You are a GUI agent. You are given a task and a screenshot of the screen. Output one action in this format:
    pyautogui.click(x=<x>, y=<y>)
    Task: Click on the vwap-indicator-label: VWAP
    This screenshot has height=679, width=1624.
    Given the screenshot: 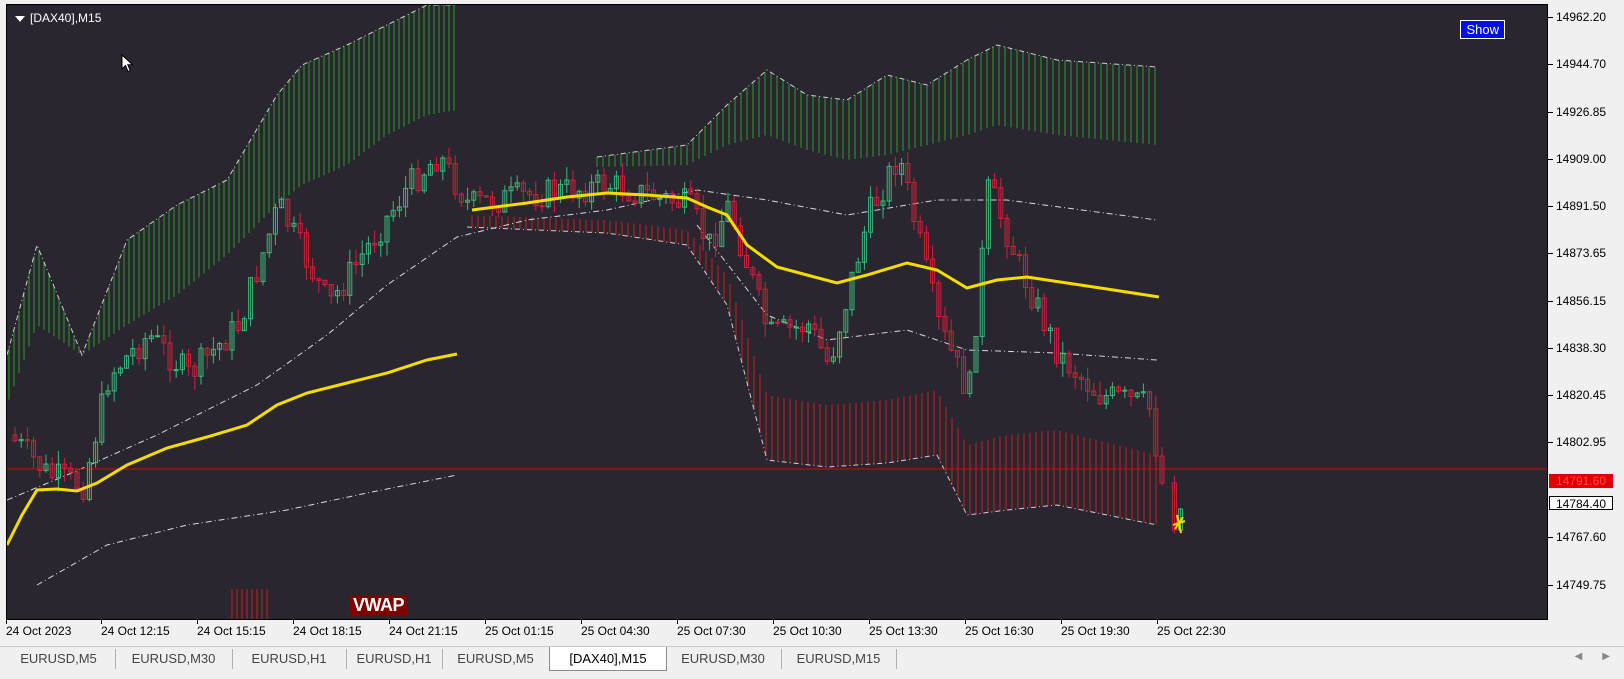 What is the action you would take?
    pyautogui.click(x=379, y=605)
    